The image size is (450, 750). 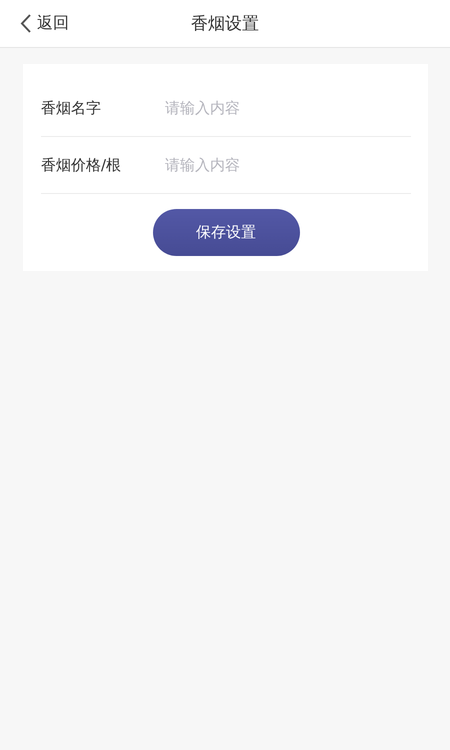 I want to click on page-title: 香烟设置, so click(x=225, y=24).